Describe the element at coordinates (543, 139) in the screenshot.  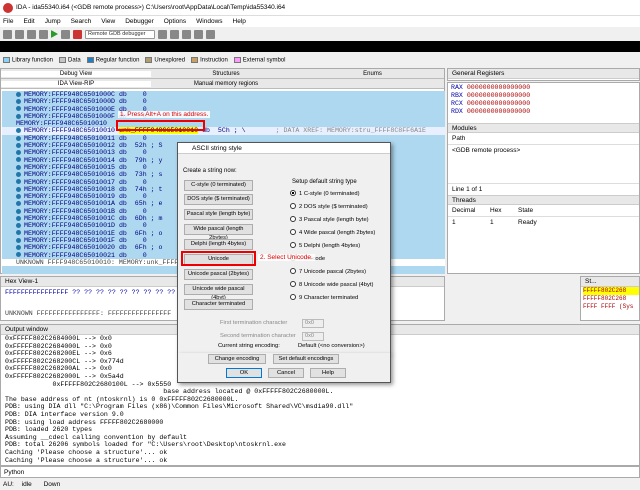
I see `modules-path-header: Path` at that location.